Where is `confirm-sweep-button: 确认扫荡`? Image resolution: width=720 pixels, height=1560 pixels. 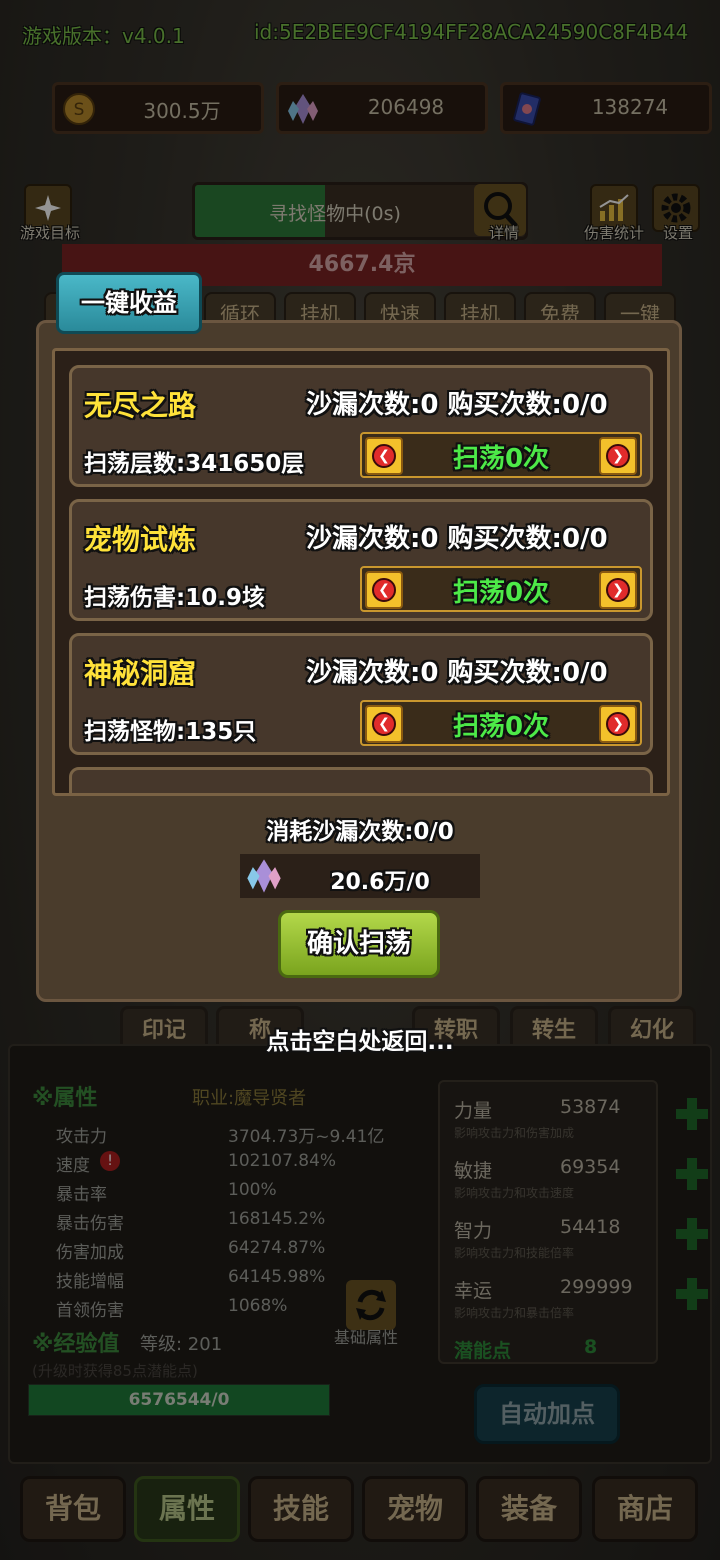 confirm-sweep-button: 确认扫荡 is located at coordinates (359, 944).